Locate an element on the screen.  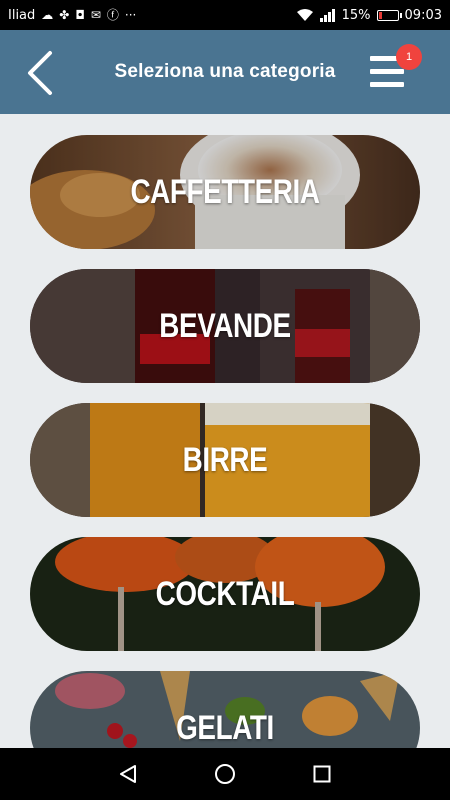
clock: 09:03 is located at coordinates (423, 15).